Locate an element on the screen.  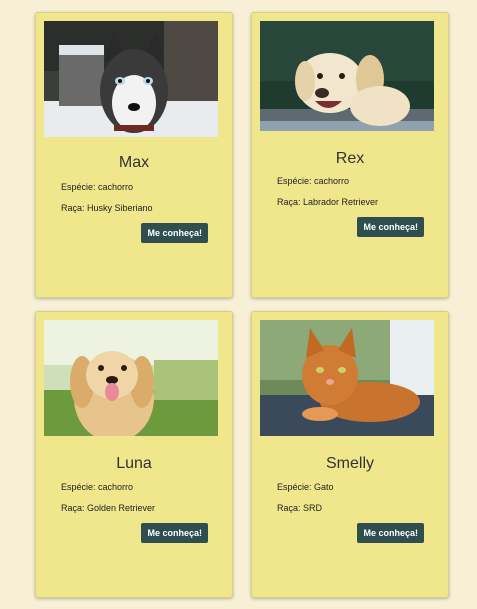
labrador-photo is located at coordinates (347, 76).